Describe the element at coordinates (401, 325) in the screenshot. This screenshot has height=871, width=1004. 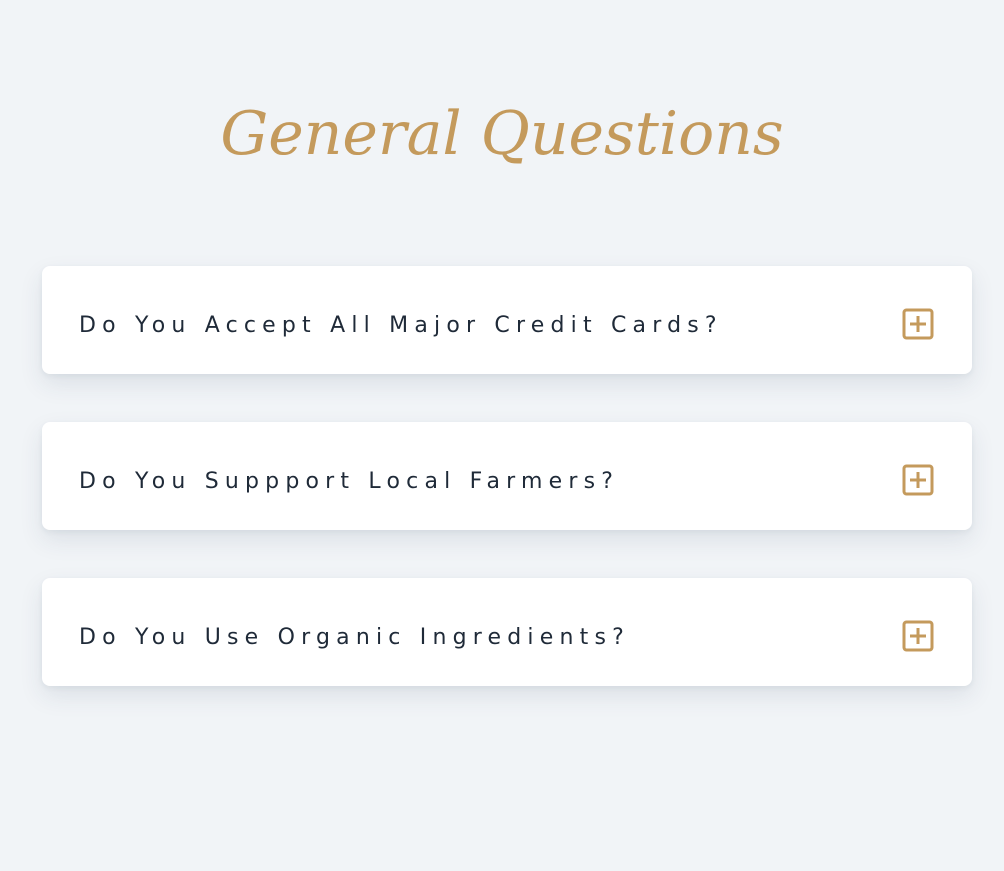
I see `faq-question: Do You Accept All Major Credit Cards?` at that location.